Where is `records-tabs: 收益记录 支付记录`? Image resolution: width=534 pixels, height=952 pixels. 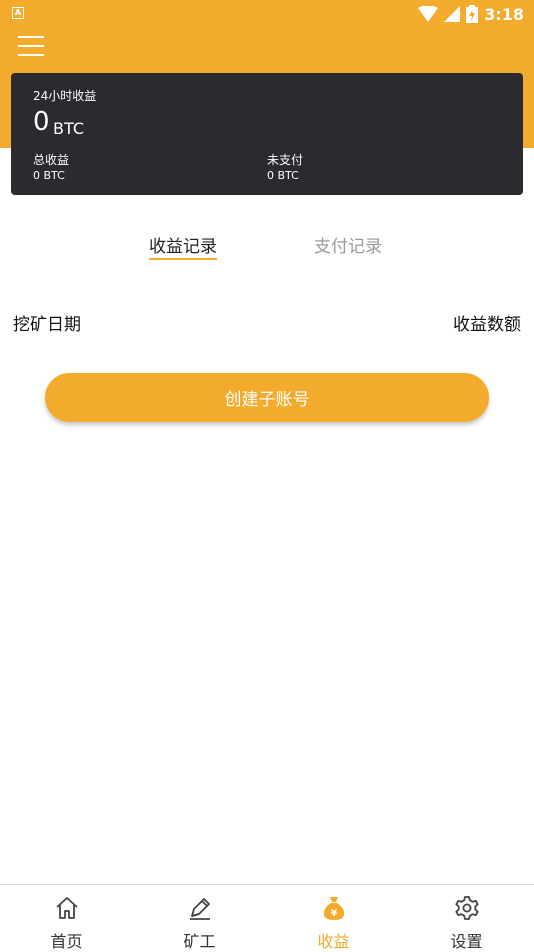
records-tabs: 收益记录 支付记录 is located at coordinates (267, 248).